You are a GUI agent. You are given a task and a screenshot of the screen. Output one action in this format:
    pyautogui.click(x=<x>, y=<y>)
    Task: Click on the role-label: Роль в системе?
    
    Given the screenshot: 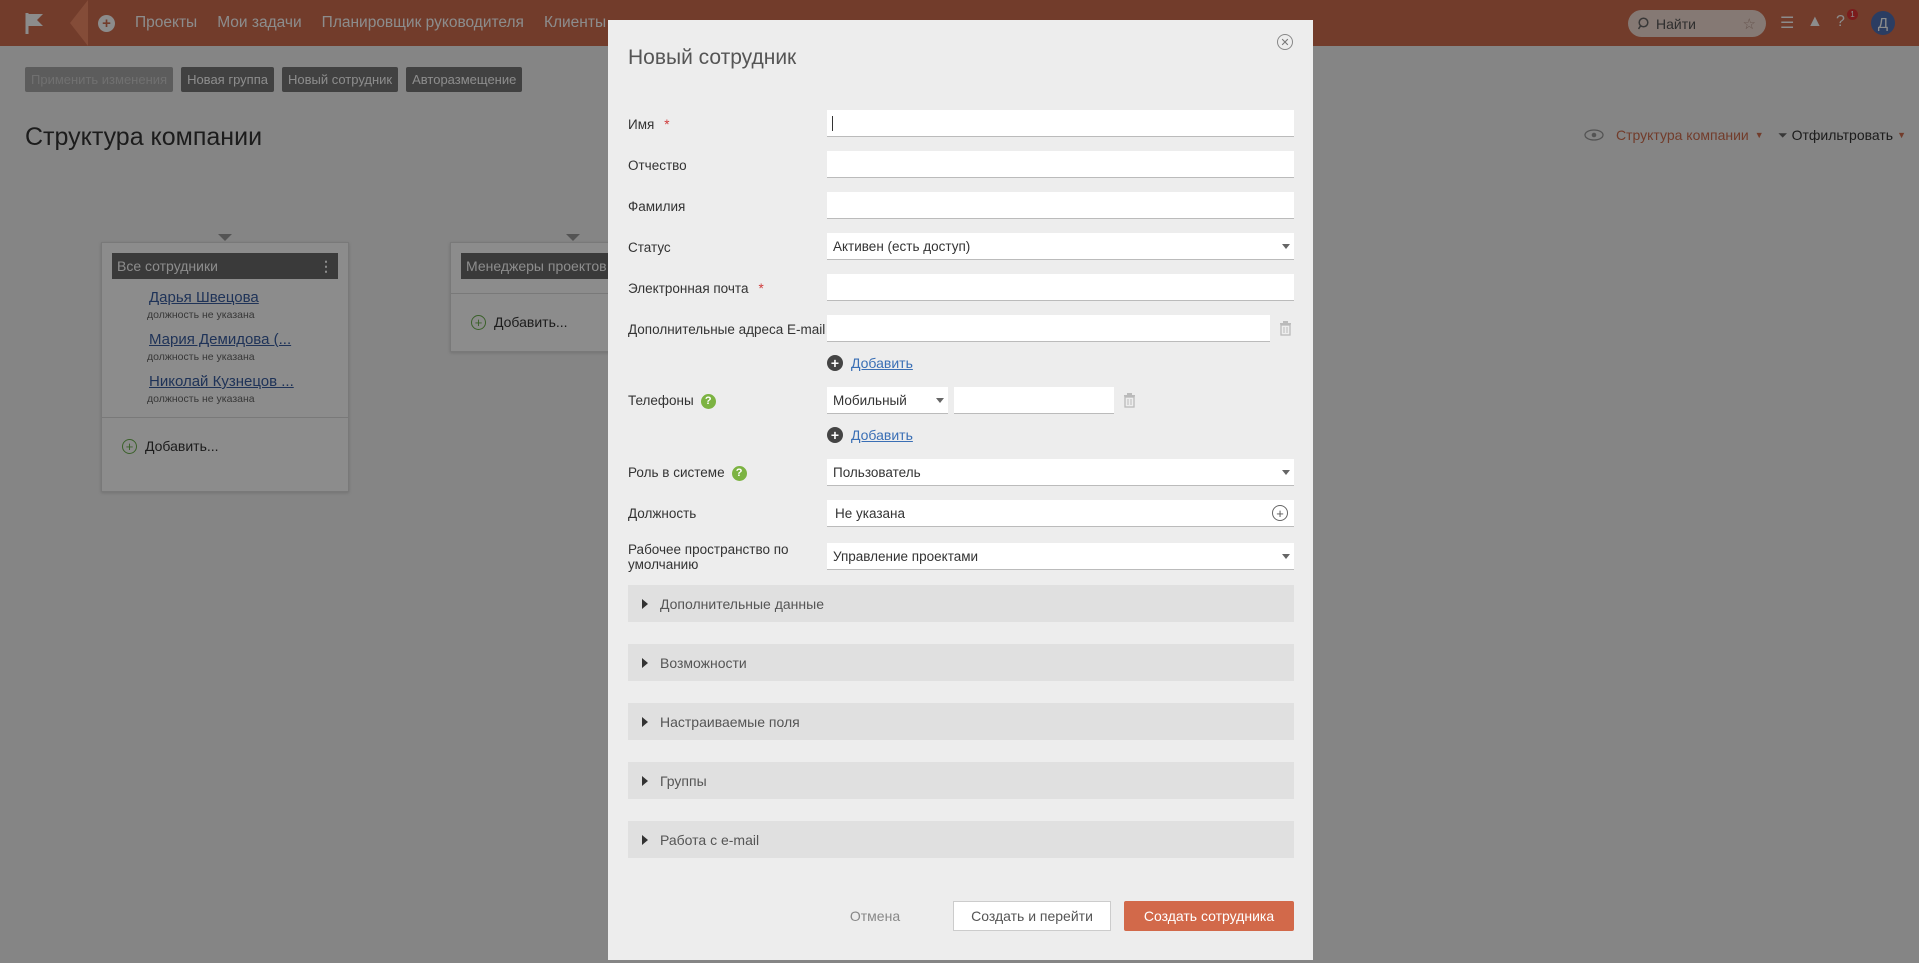 What is the action you would take?
    pyautogui.click(x=687, y=473)
    